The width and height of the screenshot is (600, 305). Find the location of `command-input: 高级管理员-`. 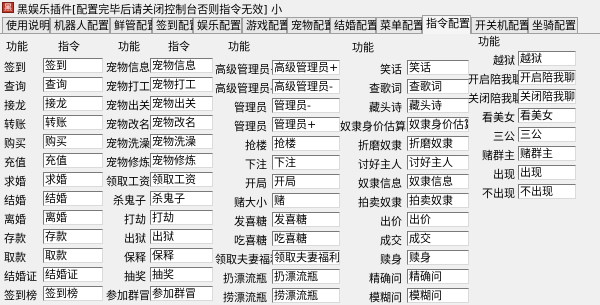

command-input: 高级管理员- is located at coordinates (306, 86).